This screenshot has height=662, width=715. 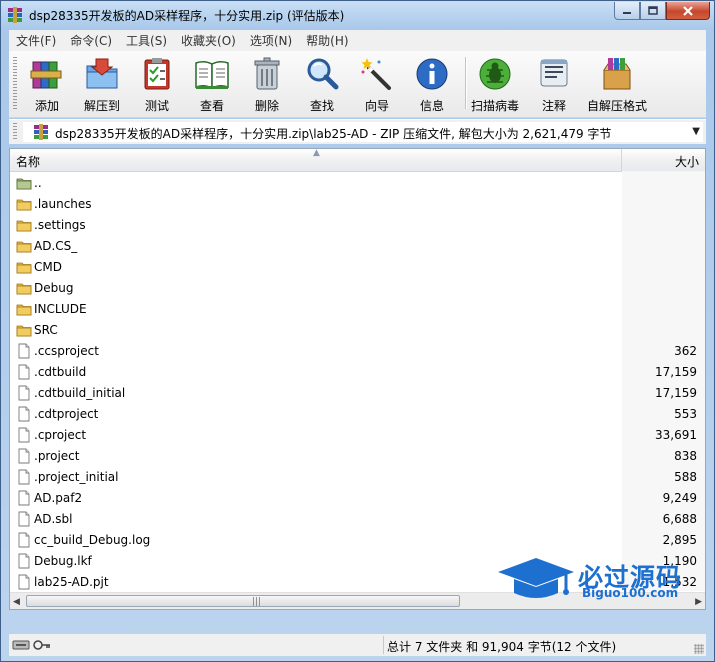 I want to click on list-item: AD.paf2 9,249, so click(x=357, y=498).